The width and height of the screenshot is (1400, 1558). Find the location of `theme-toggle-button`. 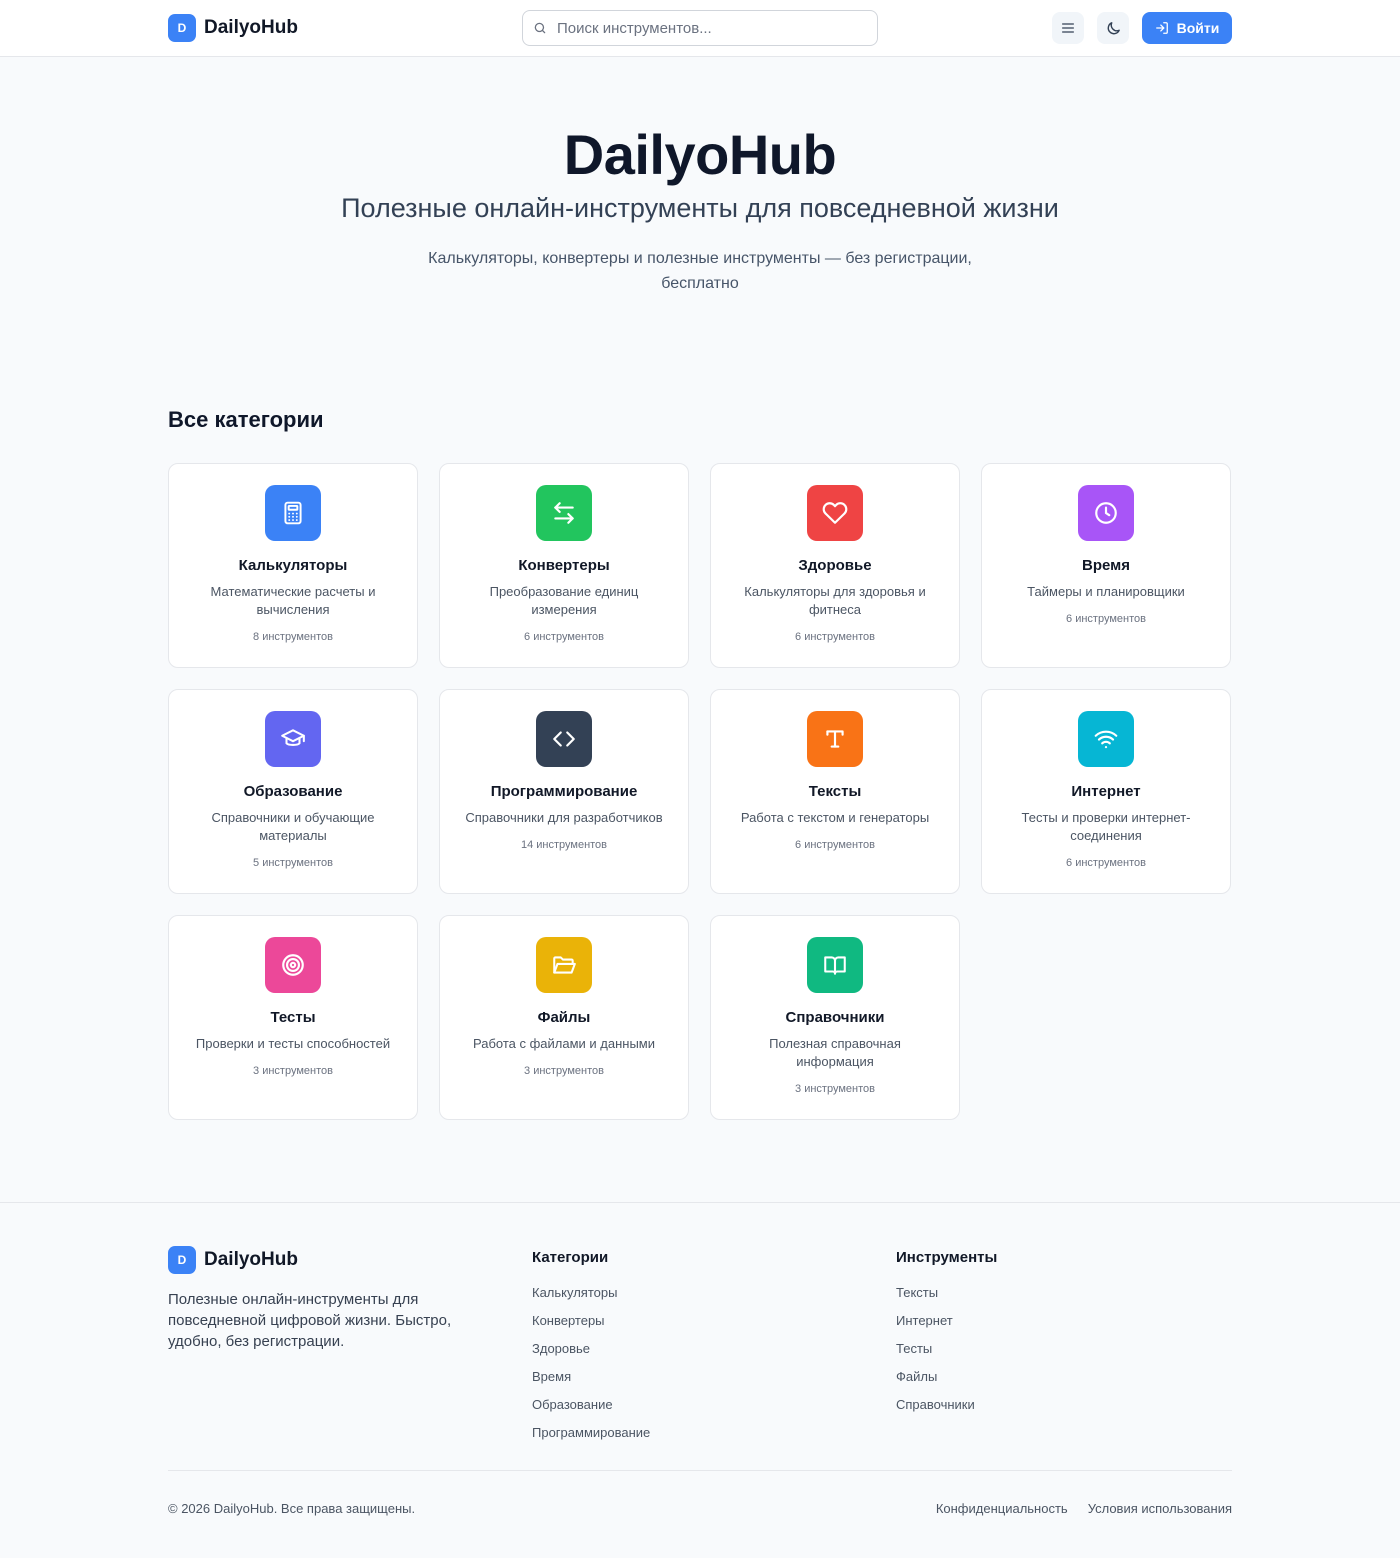

theme-toggle-button is located at coordinates (1113, 28).